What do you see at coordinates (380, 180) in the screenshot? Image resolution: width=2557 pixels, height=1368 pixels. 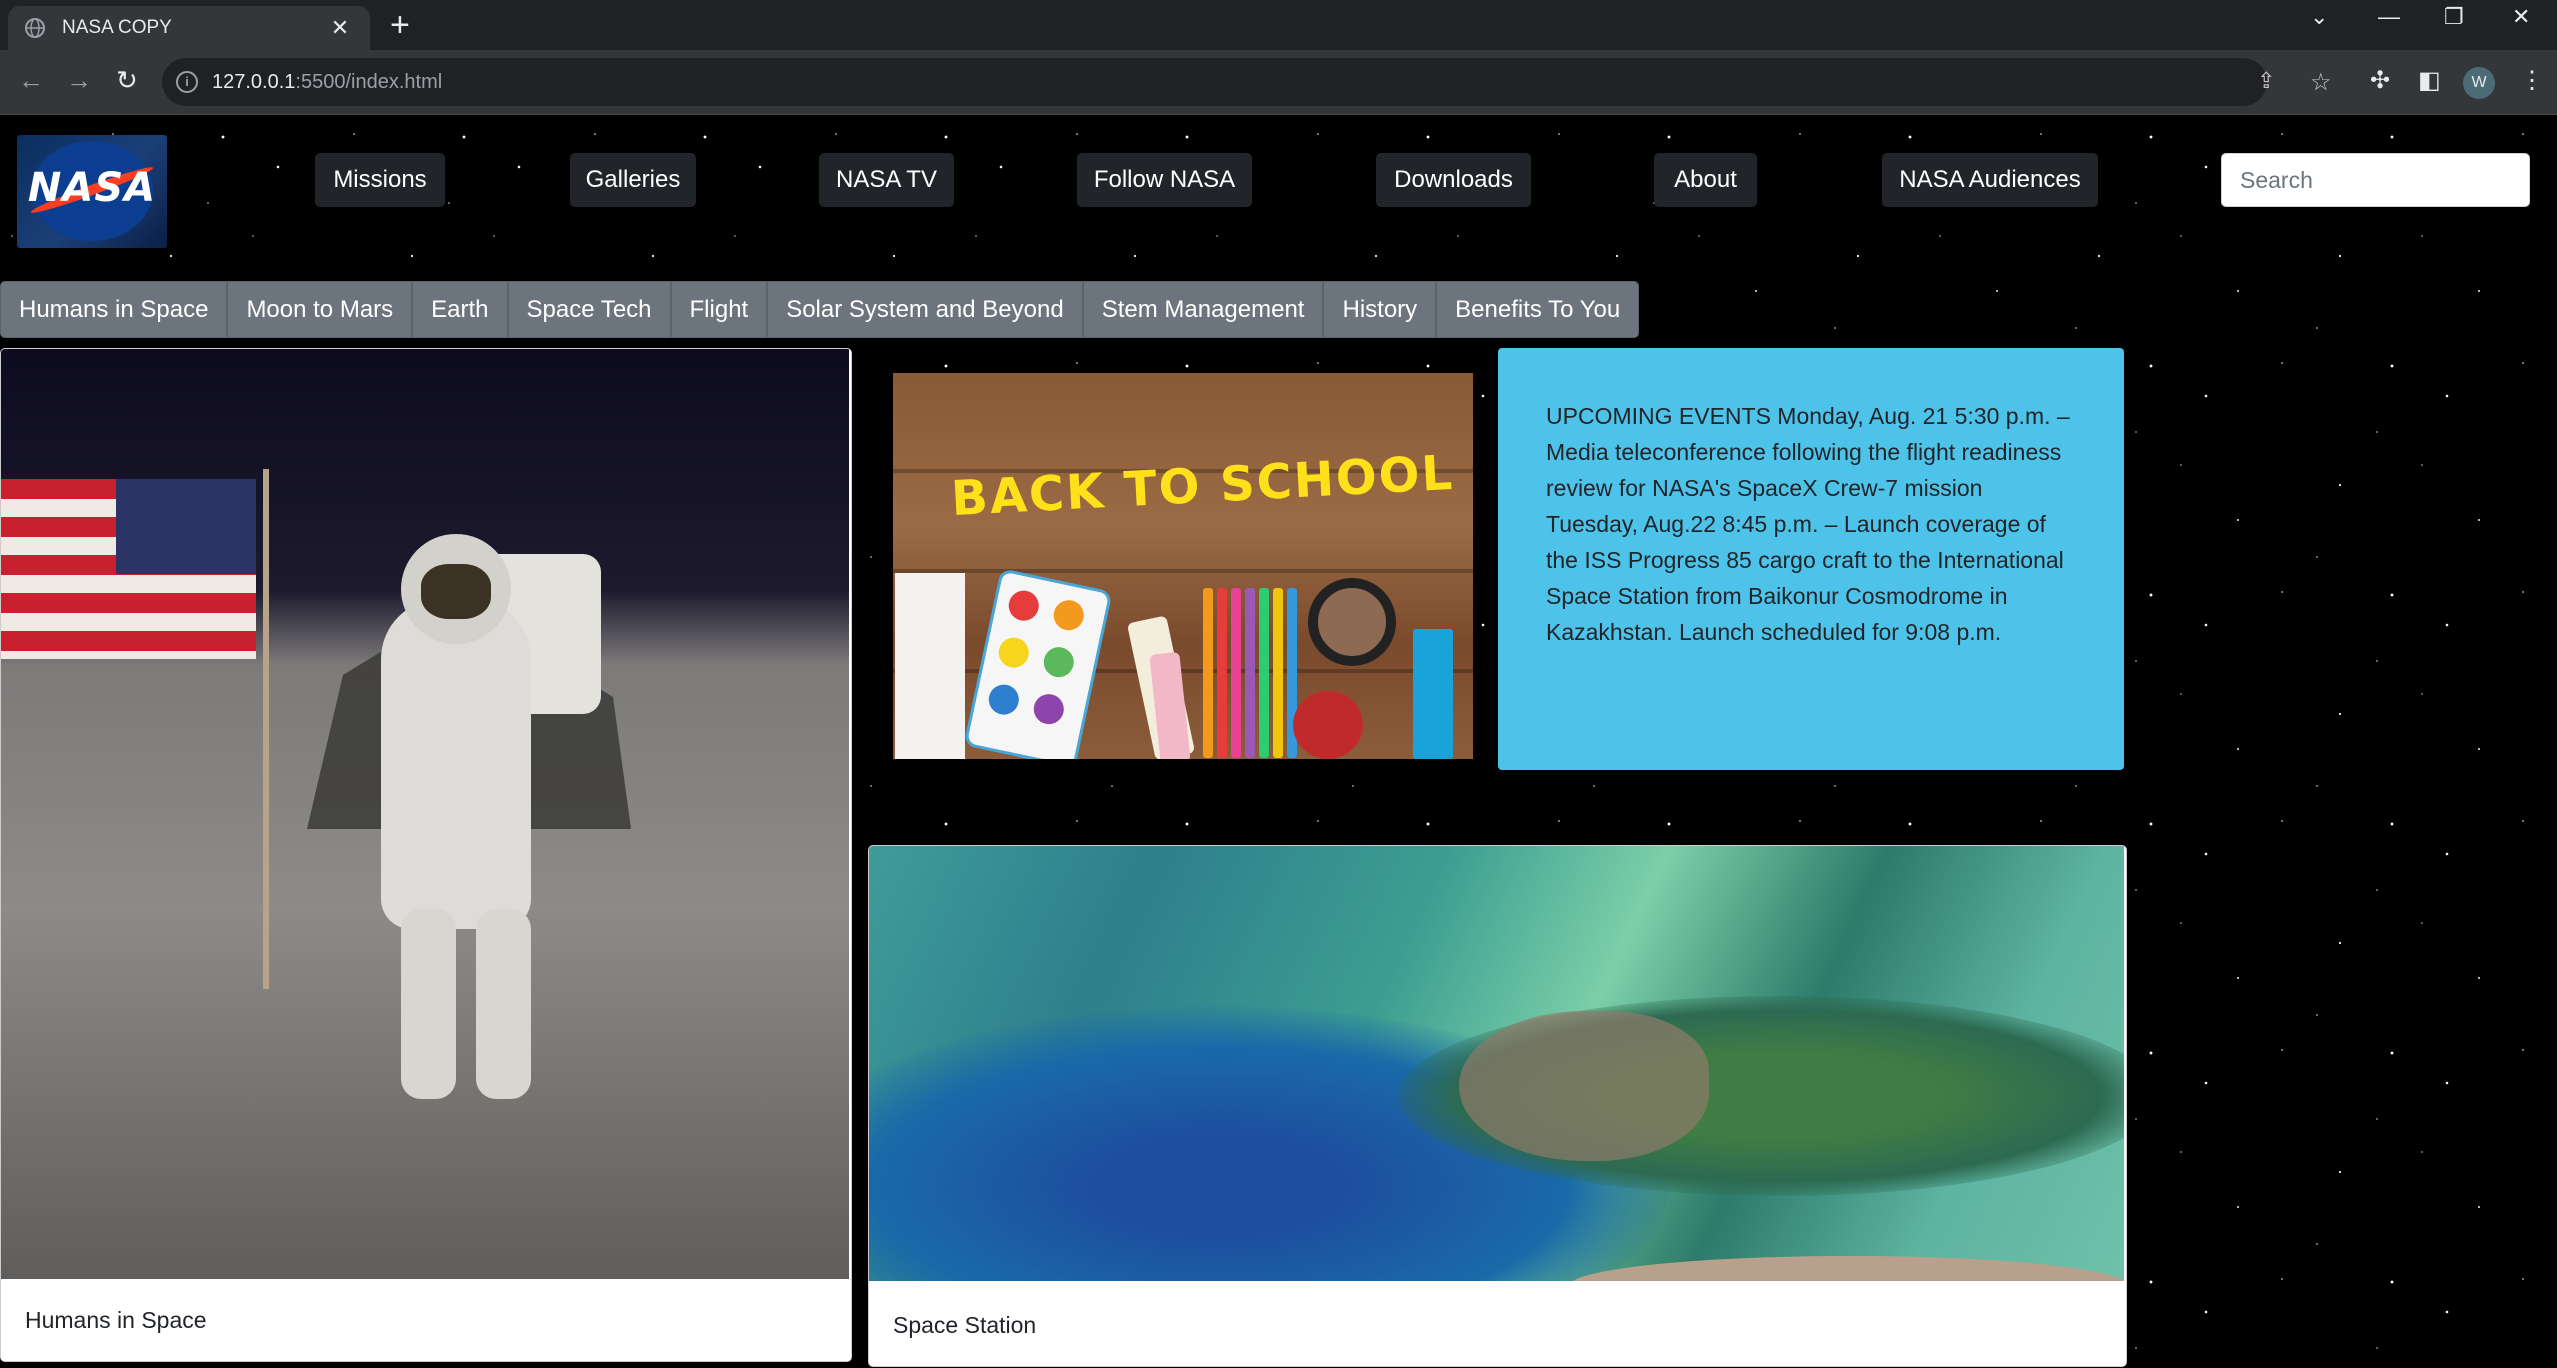 I see `nav-missions: Missions` at bounding box center [380, 180].